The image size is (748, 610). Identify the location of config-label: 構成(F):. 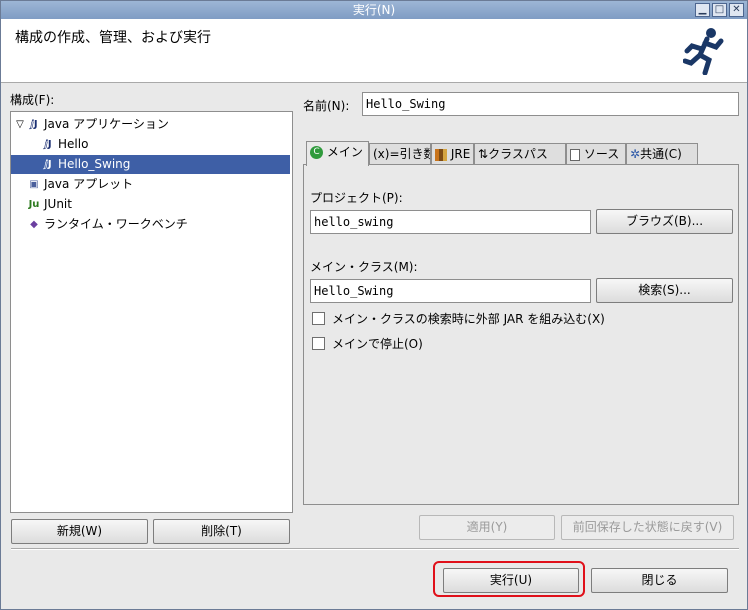
(32, 100).